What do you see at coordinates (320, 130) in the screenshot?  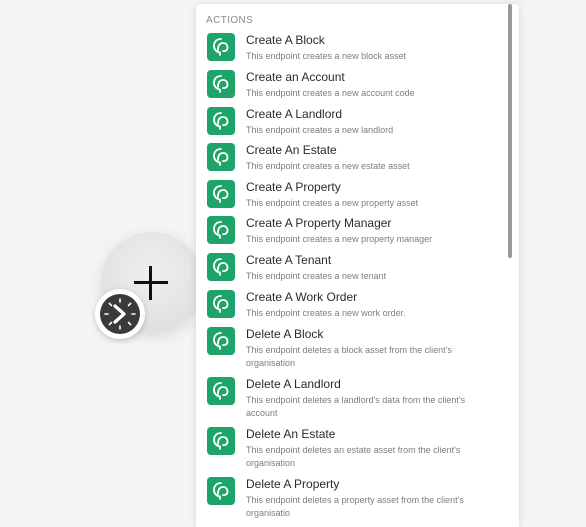 I see `action-description: This endpoint creates a new landlord` at bounding box center [320, 130].